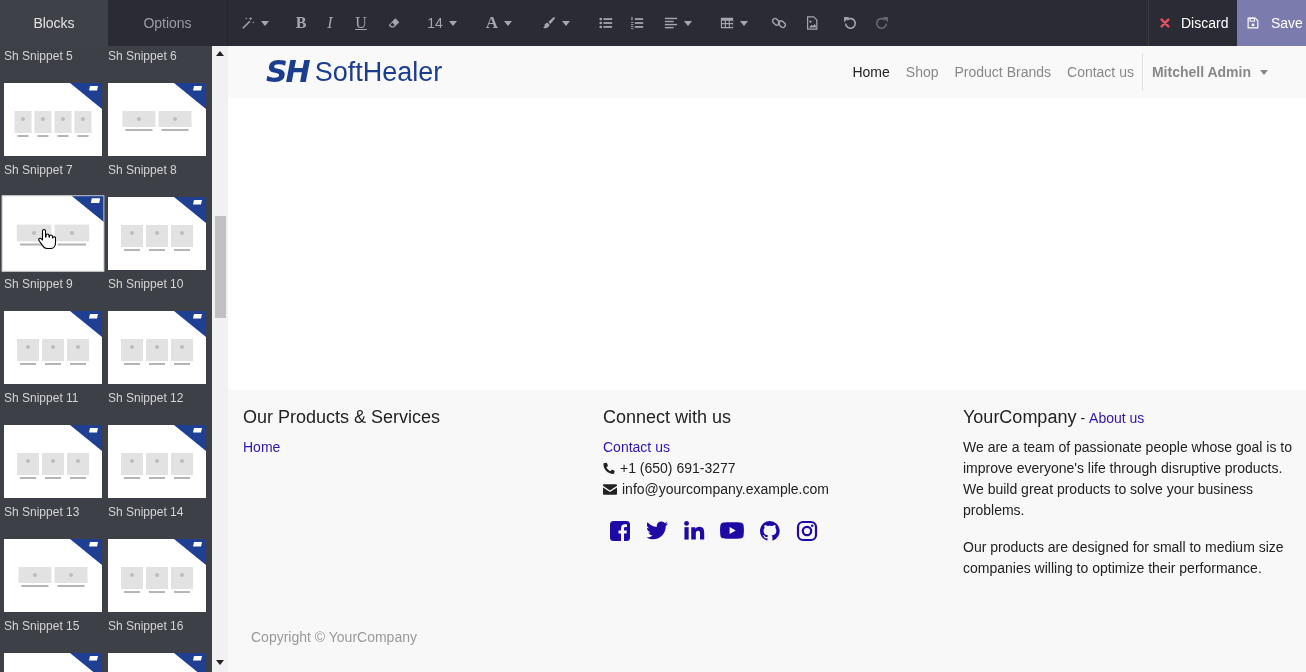 Image resolution: width=1306 pixels, height=672 pixels. What do you see at coordinates (220, 662) in the screenshot?
I see `scroll-down-icon` at bounding box center [220, 662].